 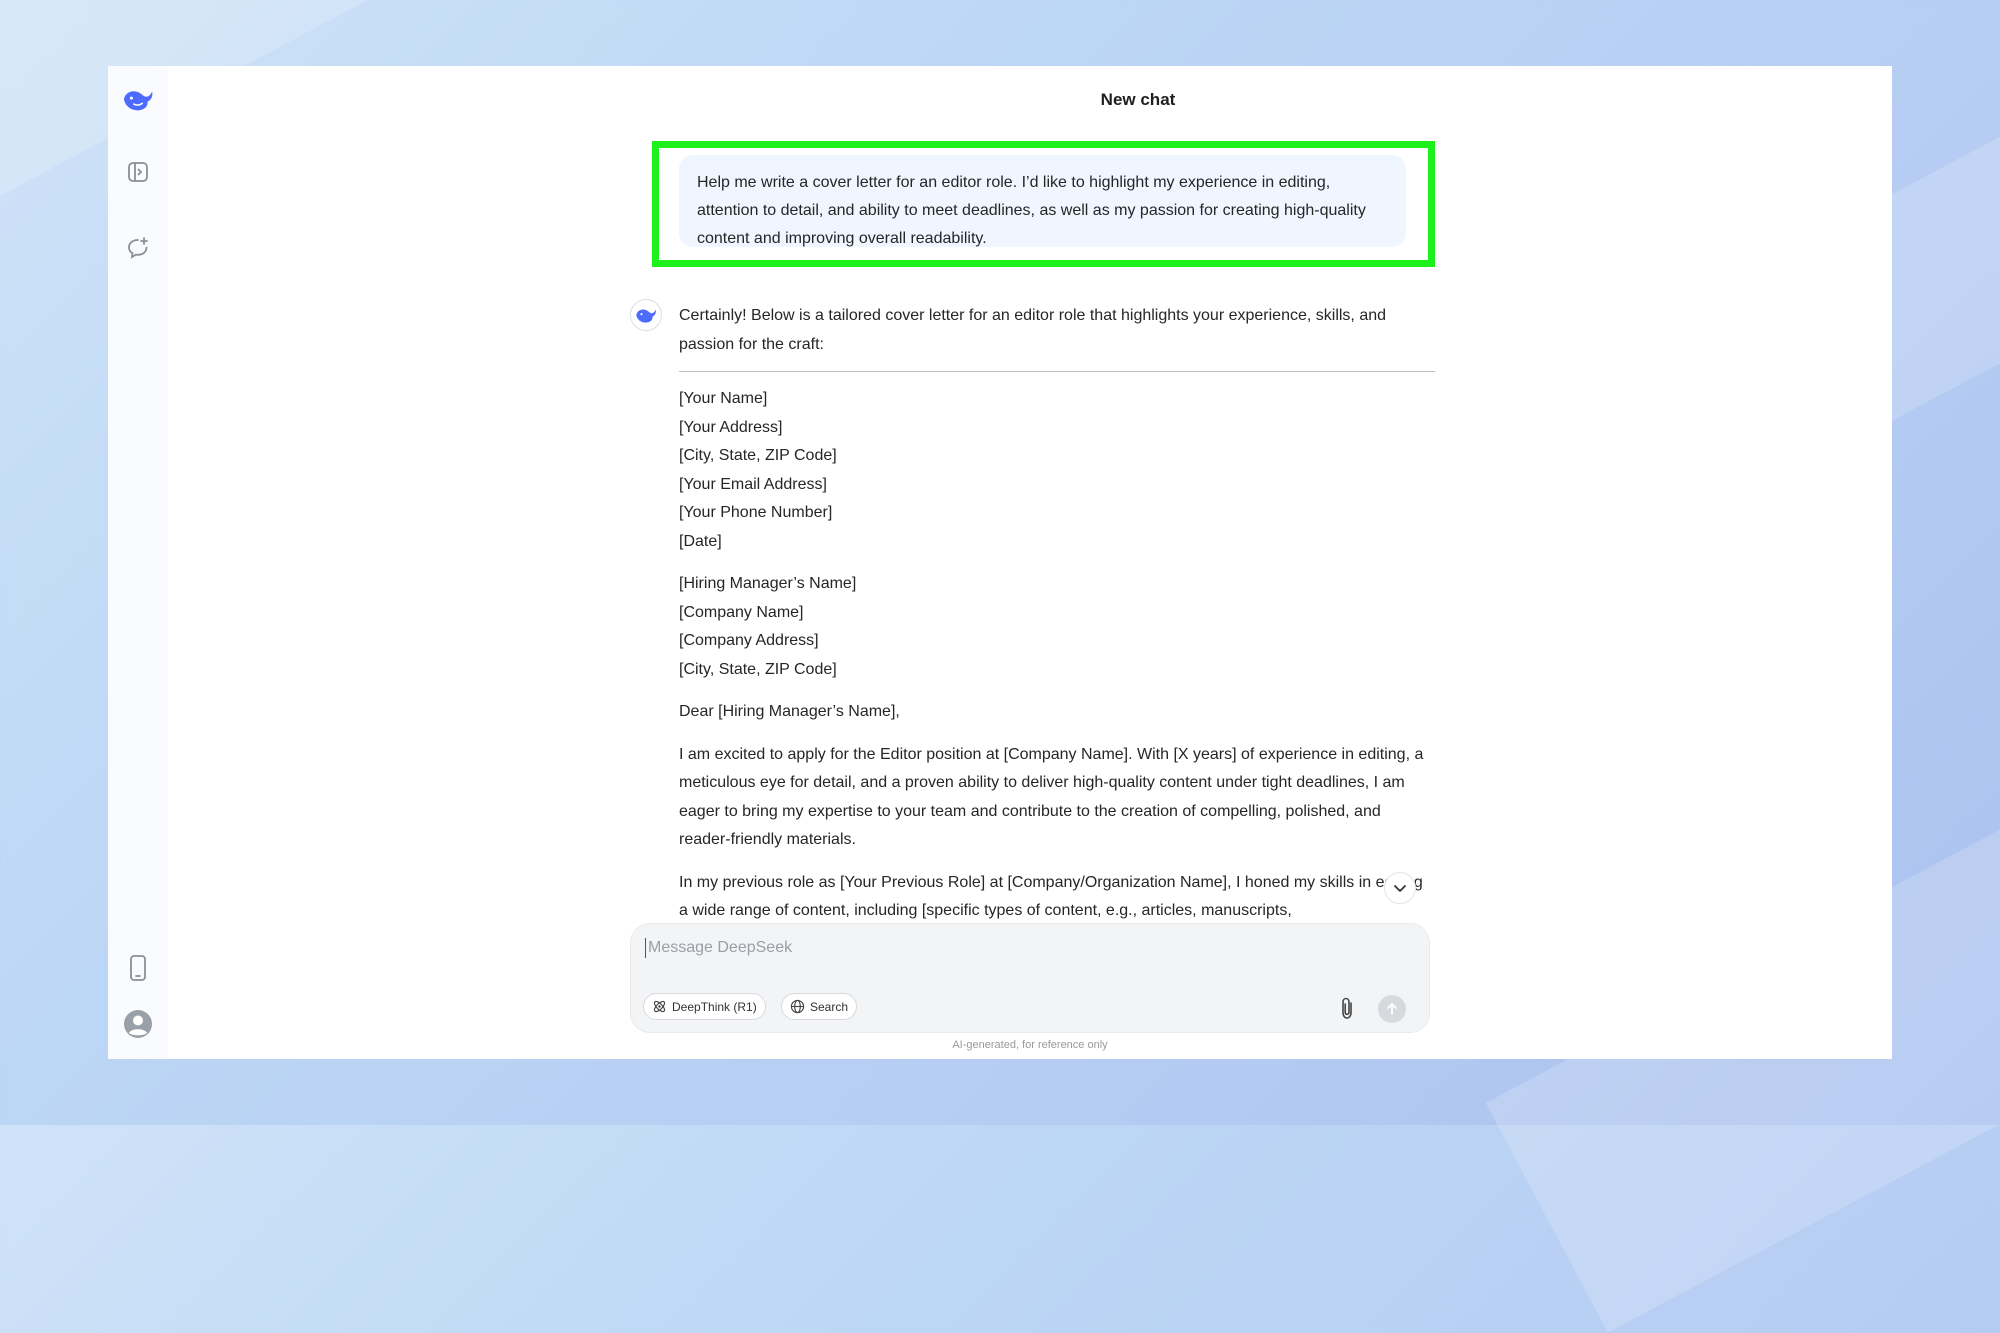 I want to click on page-title: New chat, so click(x=1138, y=99).